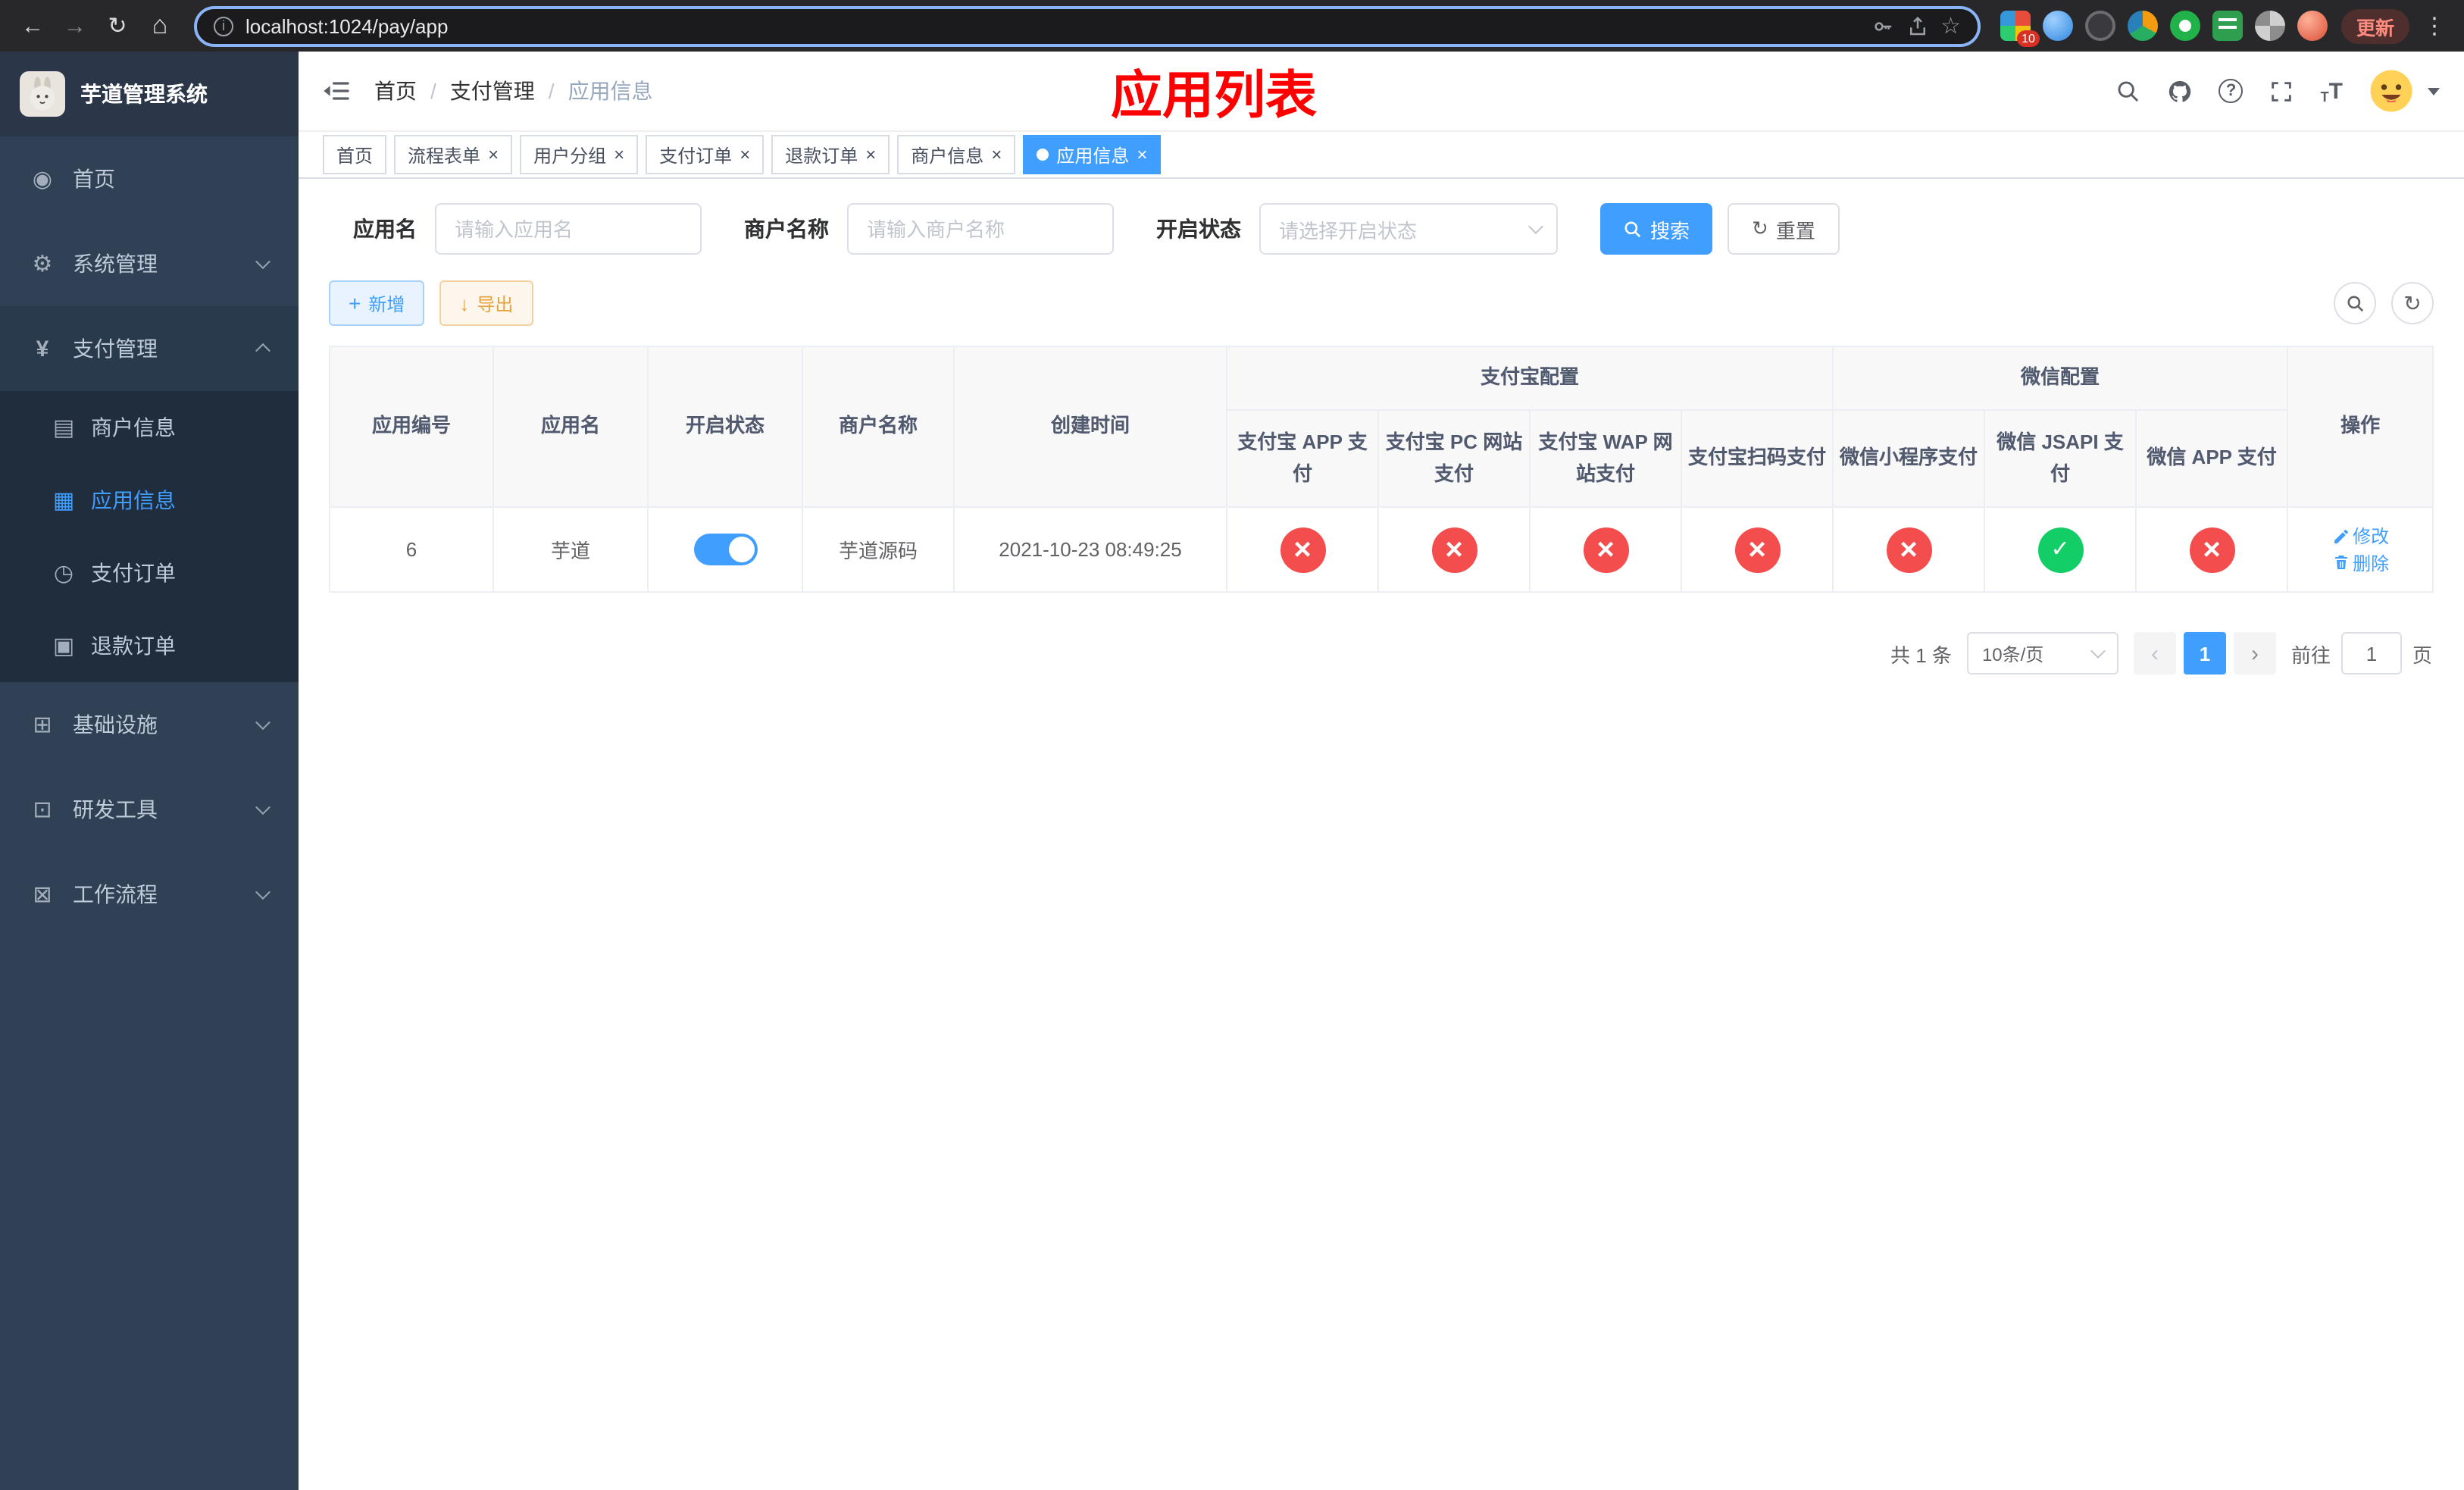 This screenshot has height=1490, width=2464. Describe the element at coordinates (2340, 563) in the screenshot. I see `delete-icon` at that location.